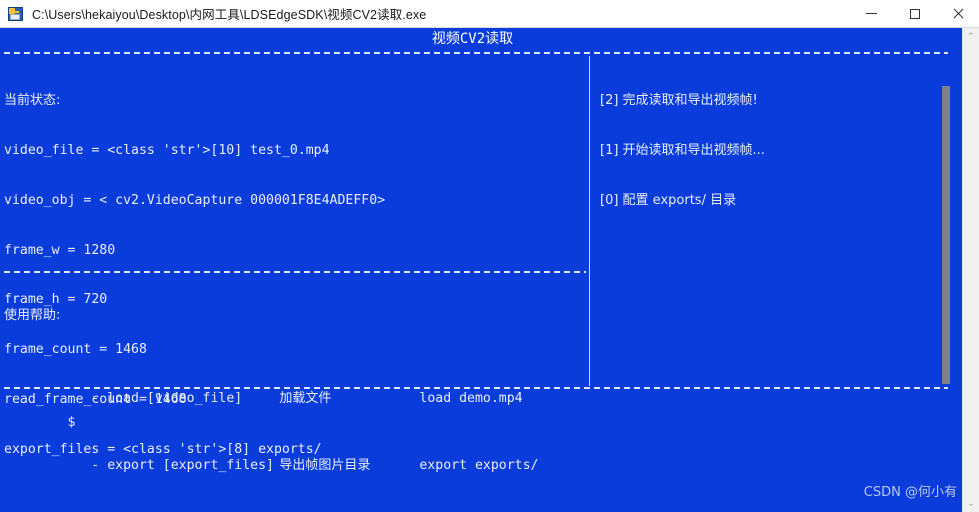 The width and height of the screenshot is (979, 512). I want to click on help-example: export exports/, so click(479, 465).